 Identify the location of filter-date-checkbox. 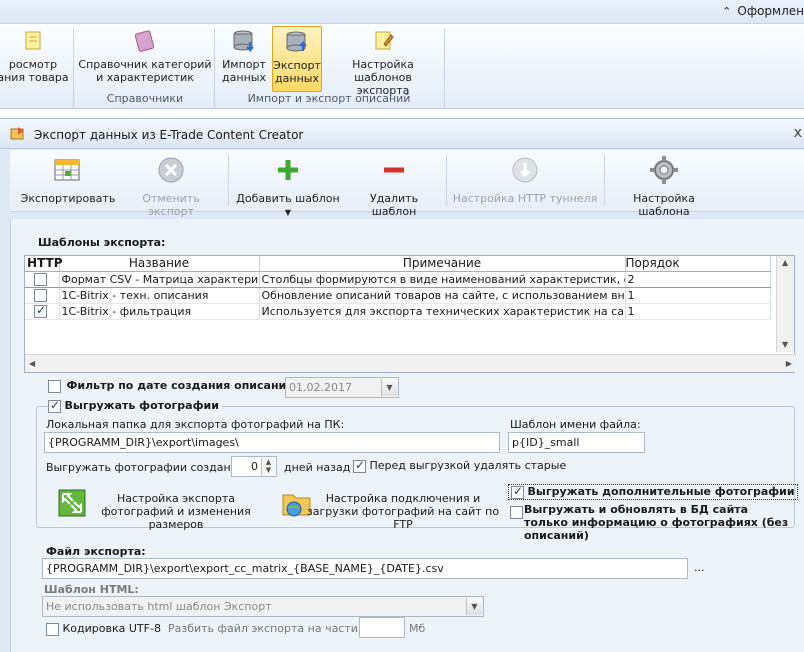
(54, 386).